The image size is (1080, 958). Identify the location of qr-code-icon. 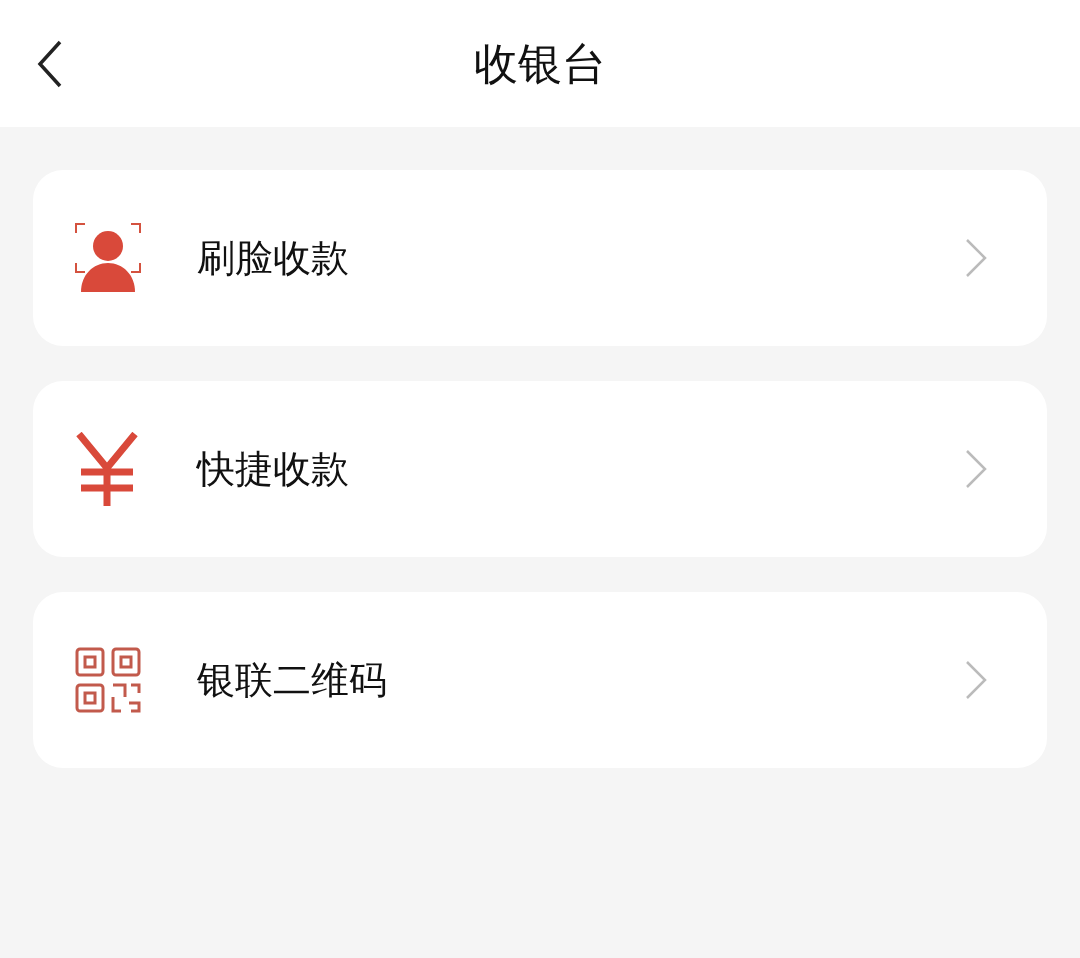
(108, 680).